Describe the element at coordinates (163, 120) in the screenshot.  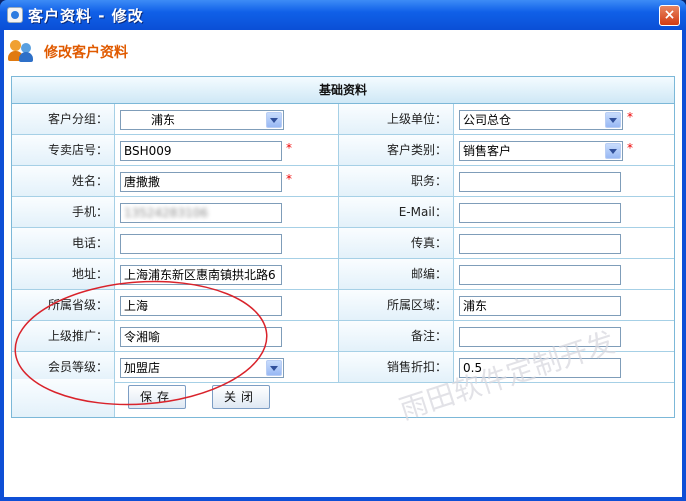
I see `customer-group-value: 浦东` at that location.